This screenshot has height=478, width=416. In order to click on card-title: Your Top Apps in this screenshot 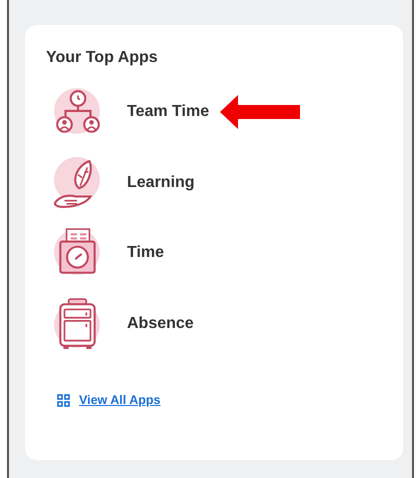, I will do `click(102, 58)`.